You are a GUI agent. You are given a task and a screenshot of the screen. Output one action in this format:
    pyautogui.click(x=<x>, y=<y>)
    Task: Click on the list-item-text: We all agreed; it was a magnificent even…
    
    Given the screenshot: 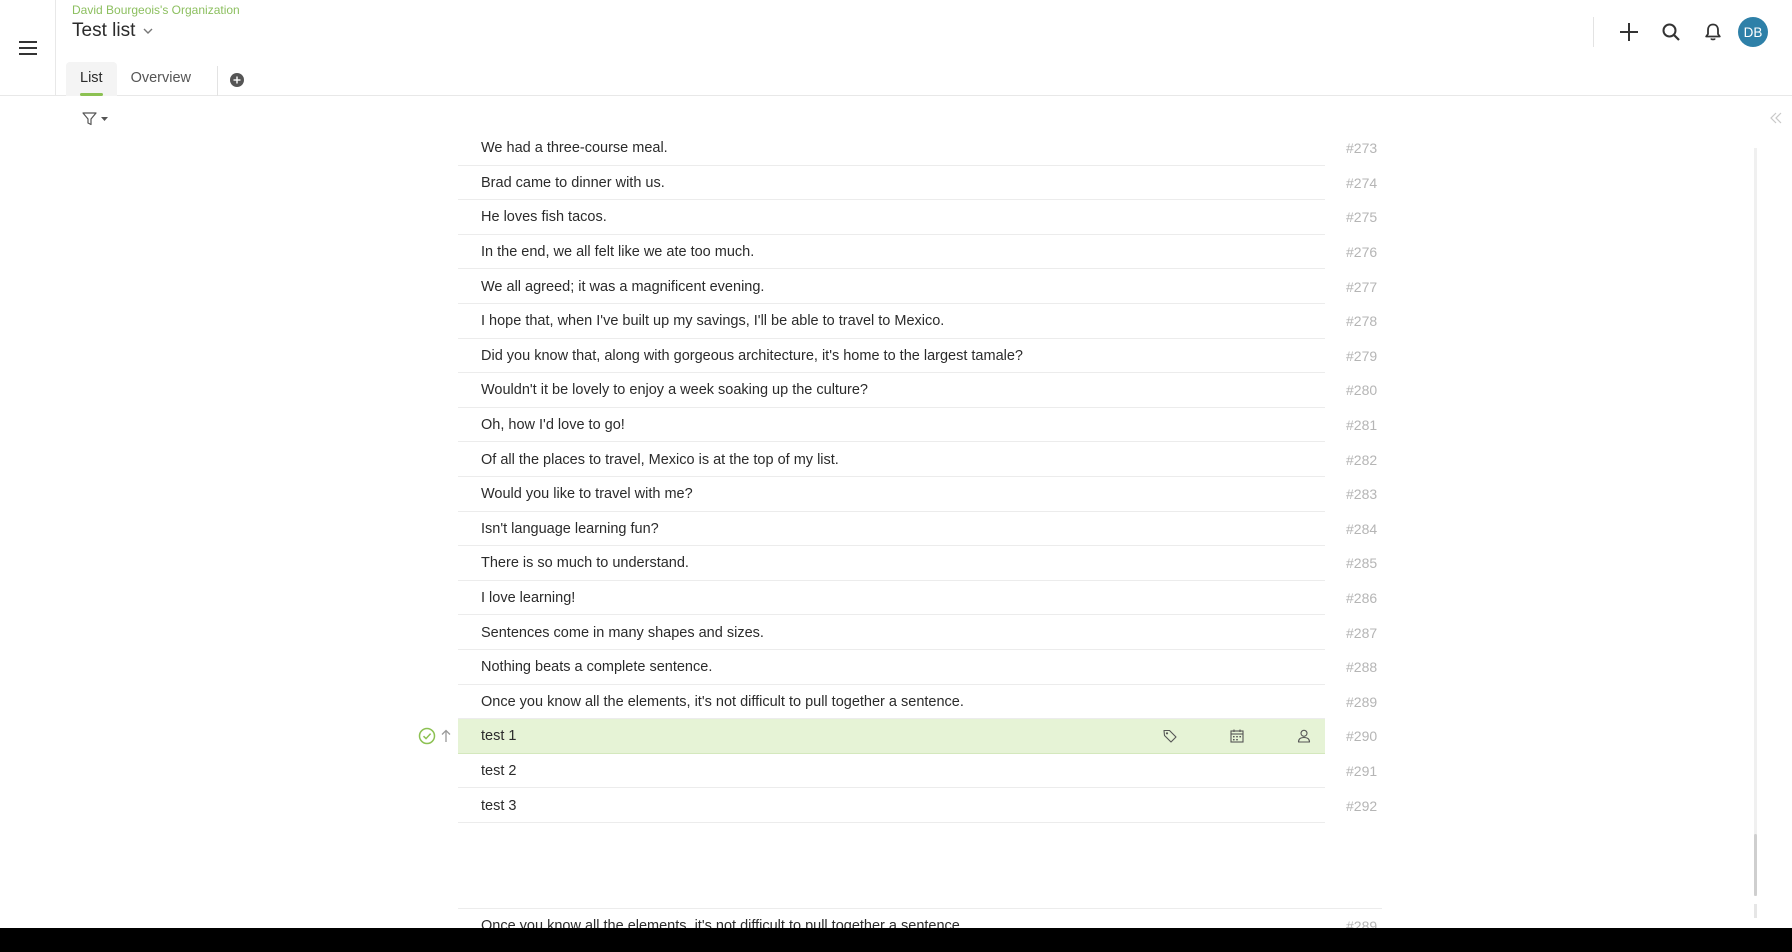 What is the action you would take?
    pyautogui.click(x=622, y=287)
    